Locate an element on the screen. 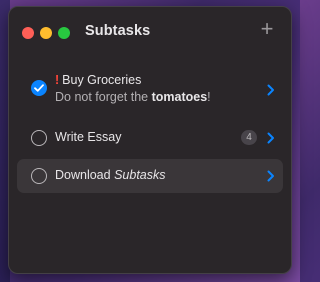 The width and height of the screenshot is (320, 282). plus-icon: + is located at coordinates (267, 28).